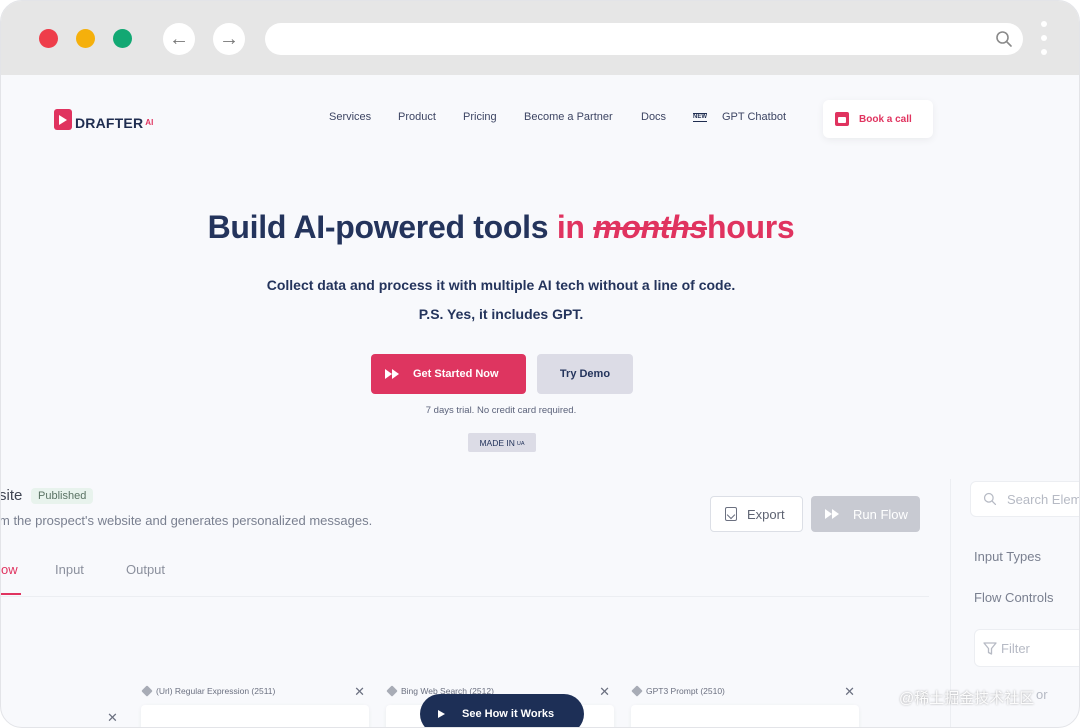  I want to click on filter-icon, so click(990, 648).